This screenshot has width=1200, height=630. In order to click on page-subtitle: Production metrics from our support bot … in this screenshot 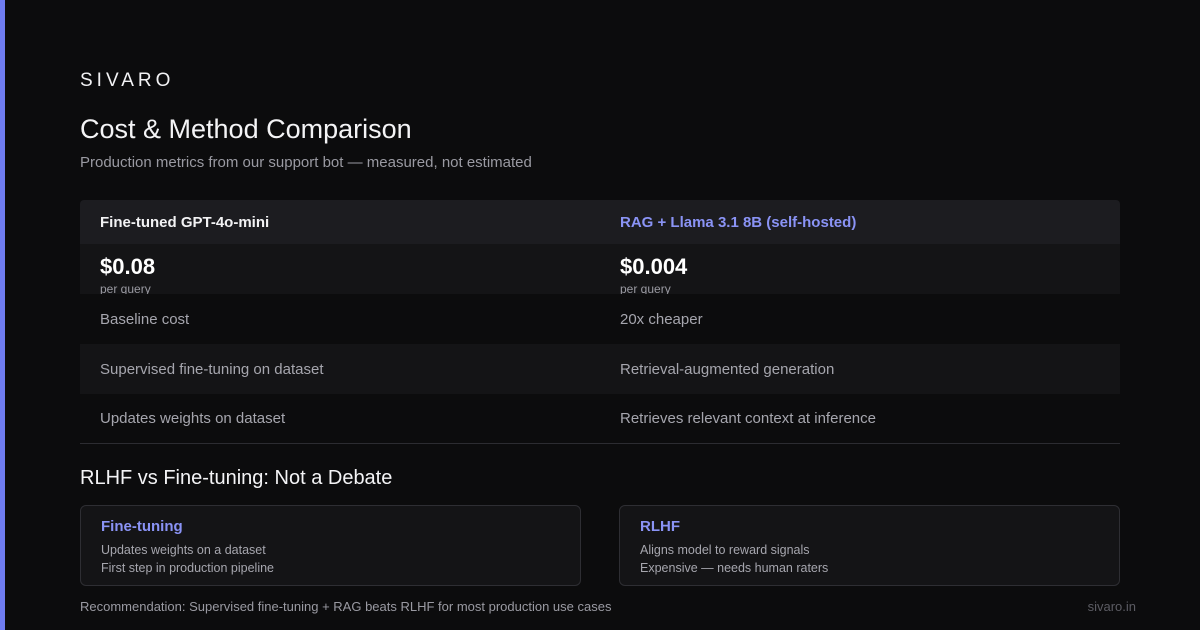, I will do `click(306, 162)`.